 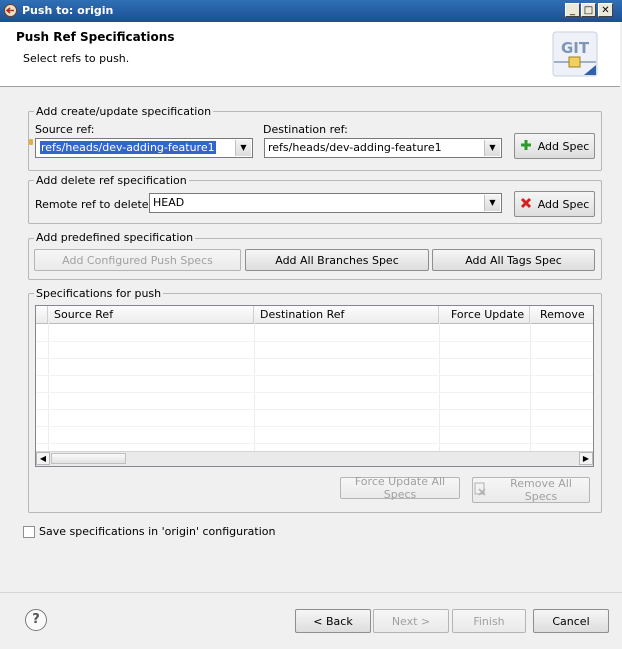 I want to click on help-icon: ?, so click(x=36, y=620).